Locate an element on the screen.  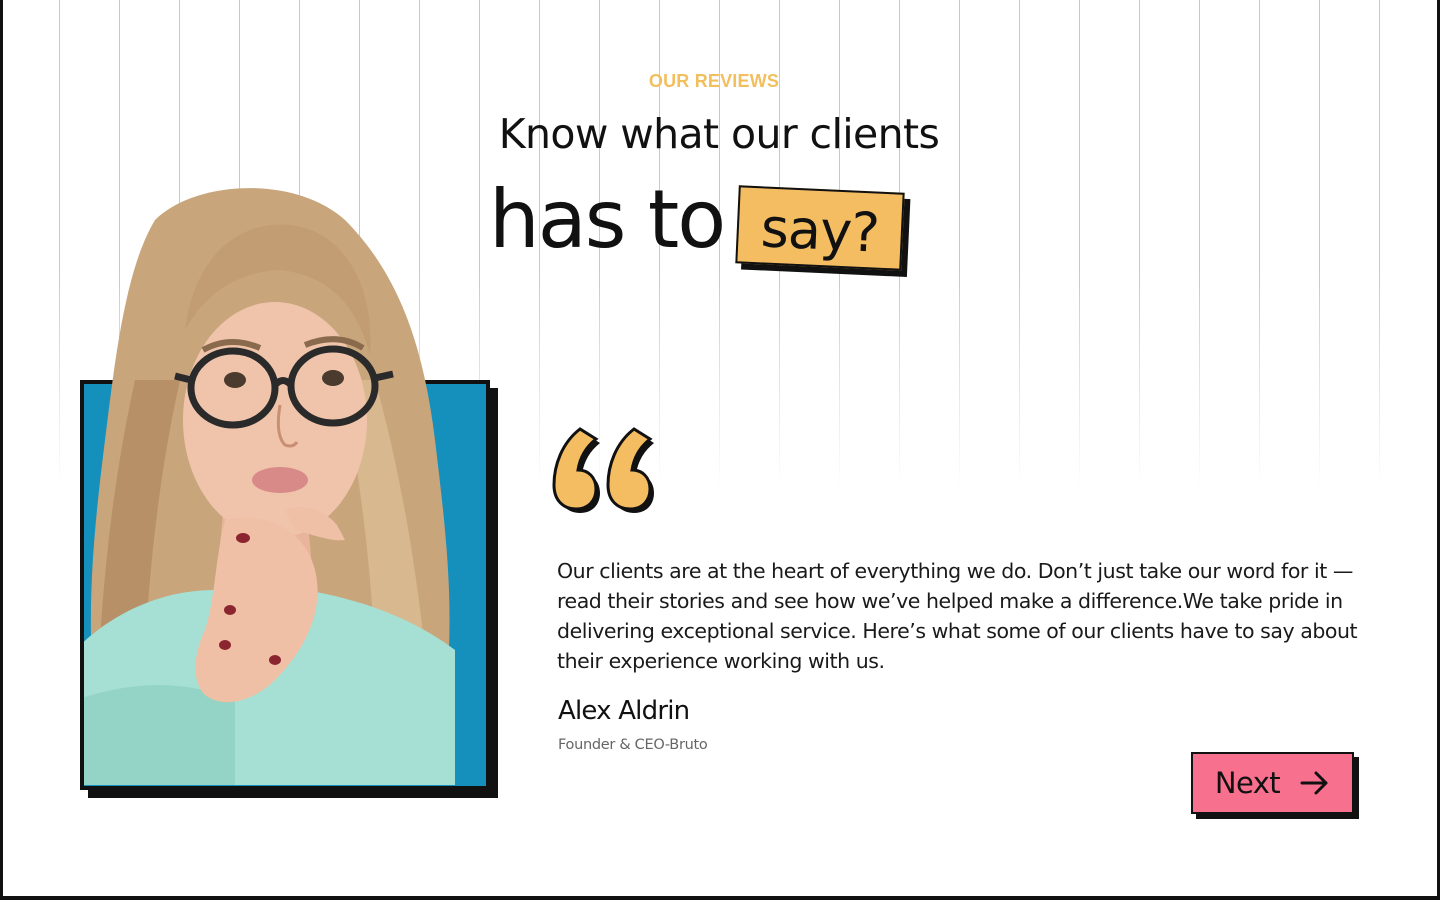
quote-mark-icon is located at coordinates (603, 470).